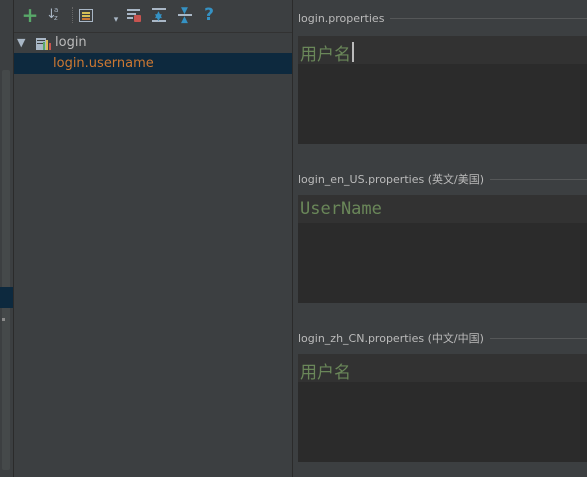 The height and width of the screenshot is (477, 587). What do you see at coordinates (341, 209) in the screenshot?
I see `value-text: UserName` at bounding box center [341, 209].